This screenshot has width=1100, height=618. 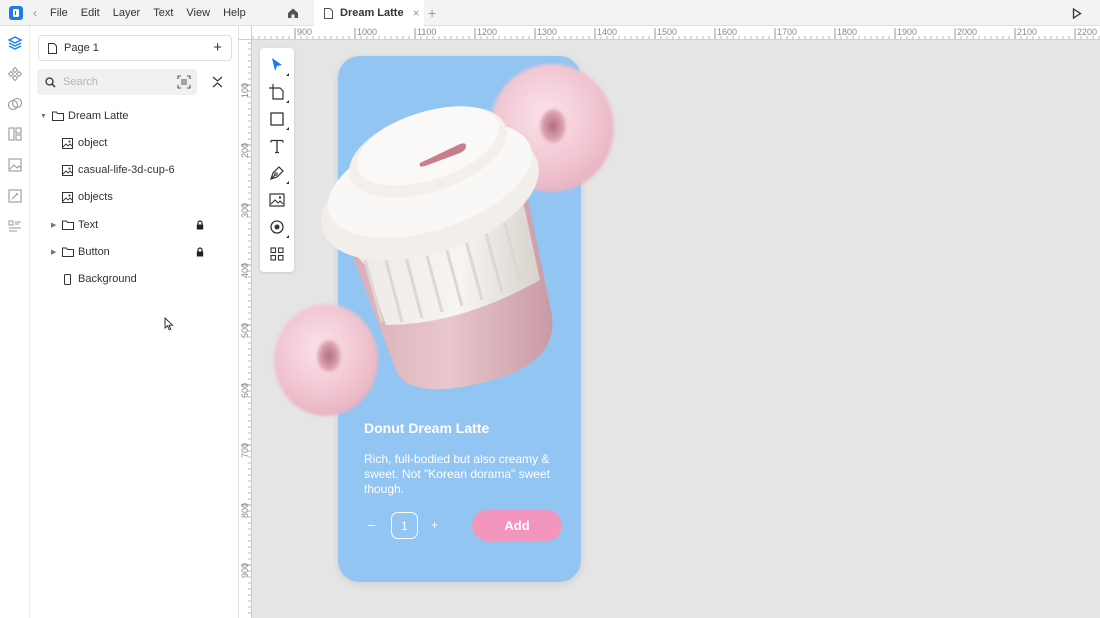 What do you see at coordinates (107, 279) in the screenshot?
I see `layer-name: Background` at bounding box center [107, 279].